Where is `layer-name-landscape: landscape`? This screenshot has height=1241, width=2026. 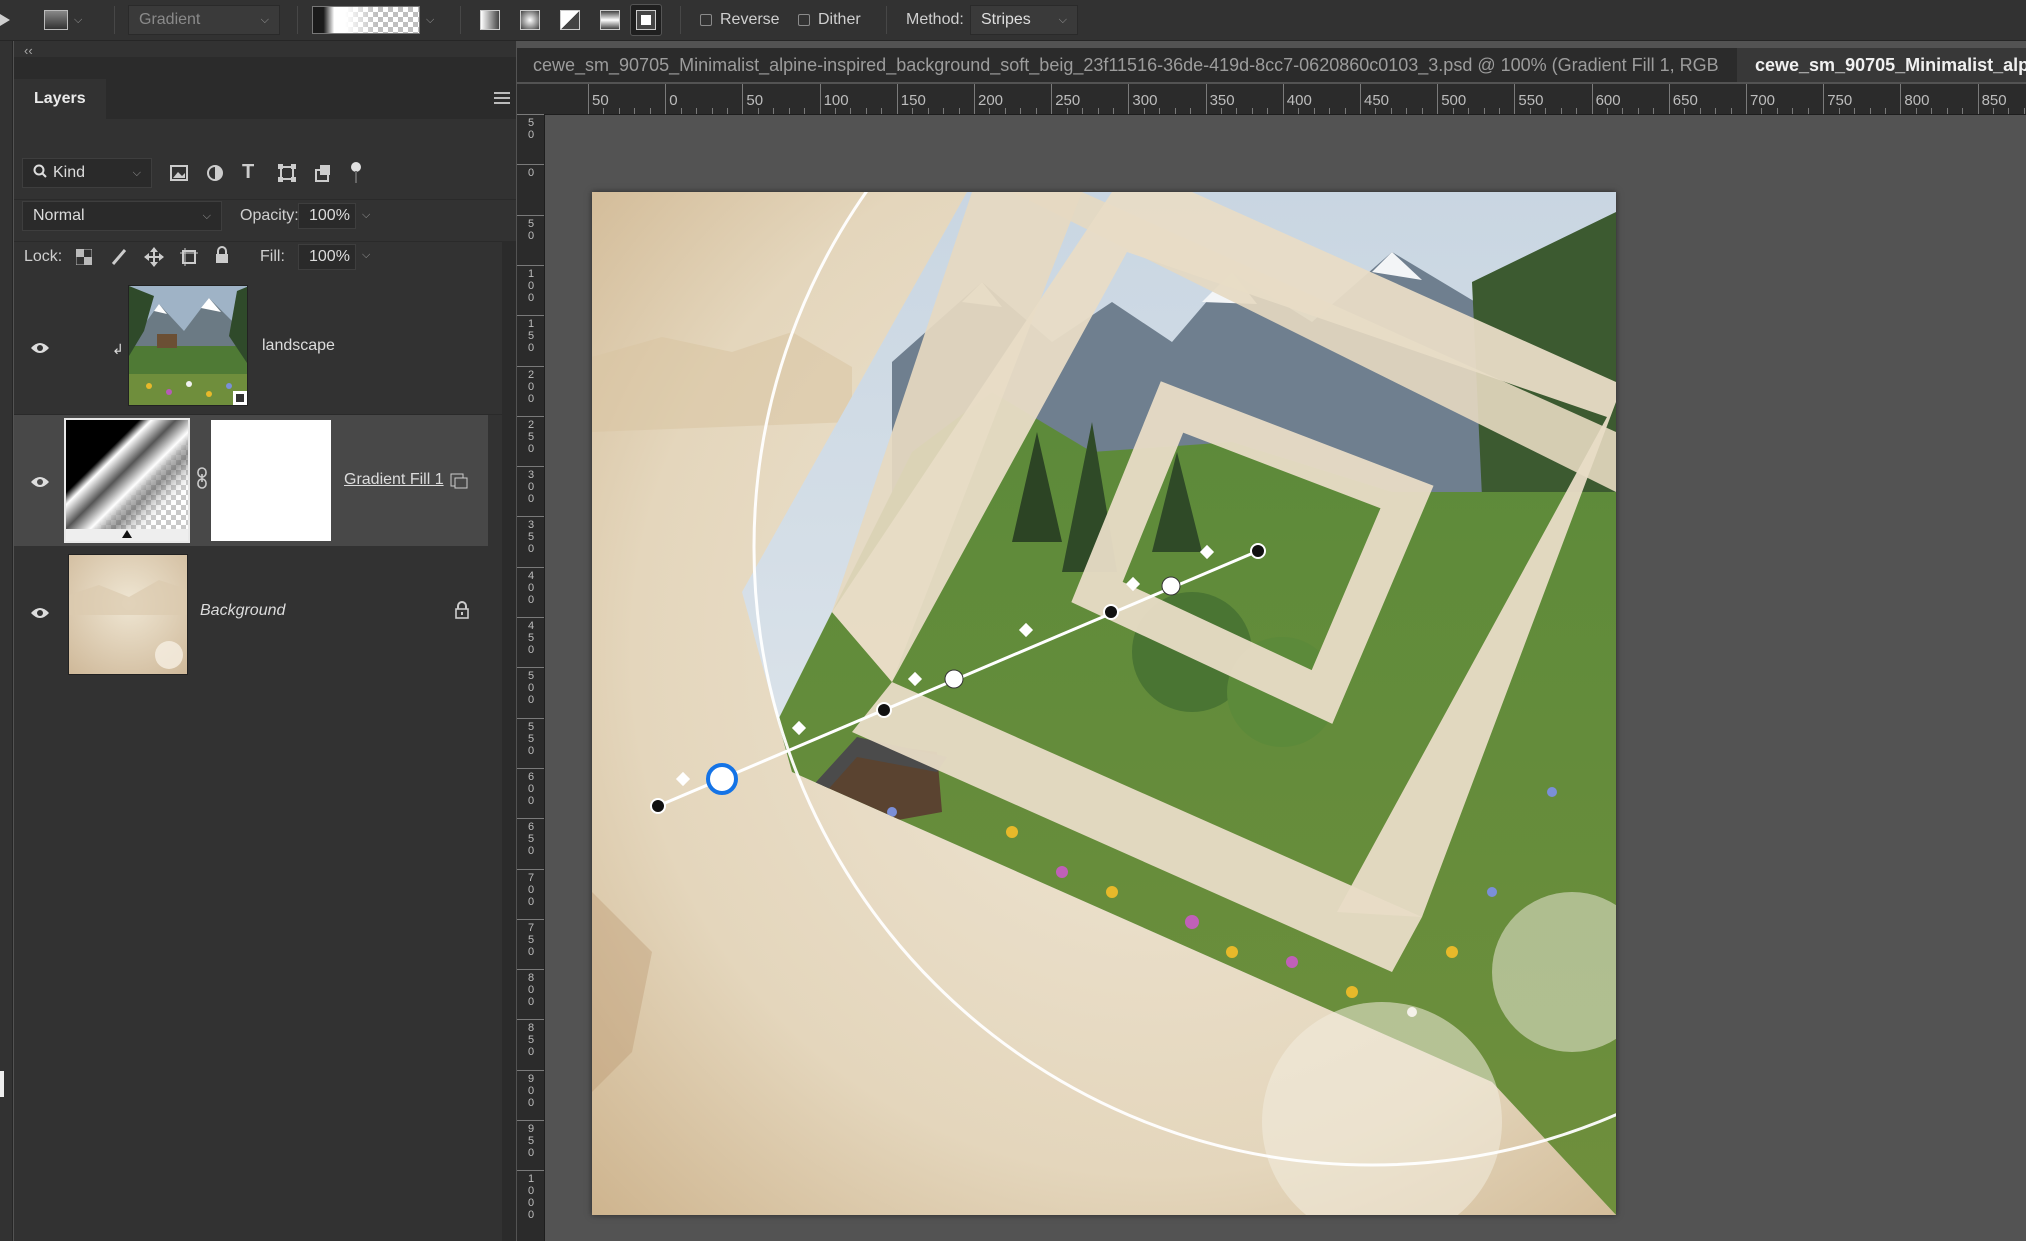 layer-name-landscape: landscape is located at coordinates (298, 346).